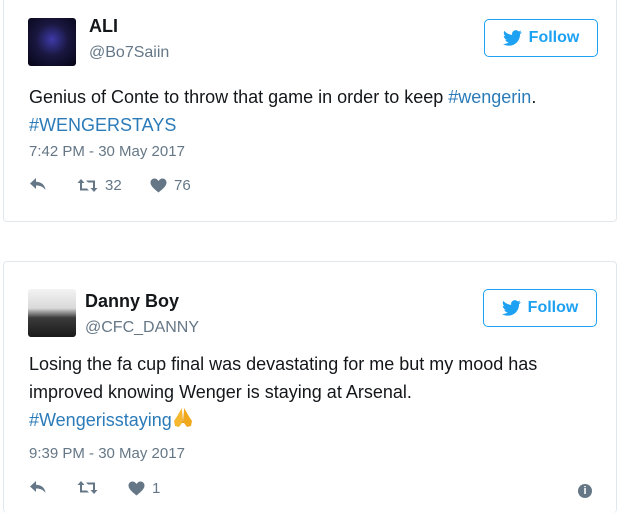  I want to click on like-count: 76, so click(182, 185).